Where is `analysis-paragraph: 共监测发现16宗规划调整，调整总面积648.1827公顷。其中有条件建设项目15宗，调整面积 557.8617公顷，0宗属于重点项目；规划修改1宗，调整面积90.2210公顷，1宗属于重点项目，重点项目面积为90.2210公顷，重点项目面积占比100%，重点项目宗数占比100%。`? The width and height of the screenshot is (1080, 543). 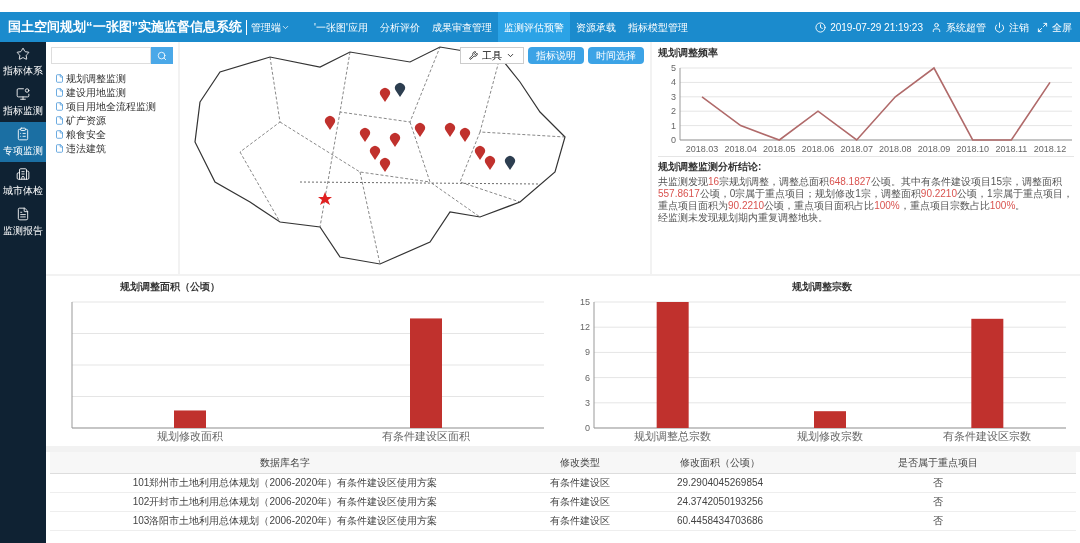
analysis-paragraph: 共监测发现16宗规划调整，调整总面积648.1827公顷。其中有条件建设项目15宗，调整面积 557.8617公顷，0宗属于重点项目；规划修改1宗，调整面积90.2210公顷，1宗属于重点项目，重点项目面积为90.2210公顷，重点项目面积占比100%，重点项目宗数占比100%。 is located at coordinates (866, 194).